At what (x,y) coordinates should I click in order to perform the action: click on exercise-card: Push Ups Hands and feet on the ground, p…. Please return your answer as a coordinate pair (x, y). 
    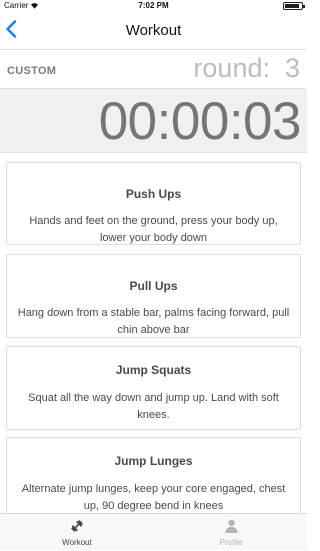
    Looking at the image, I should click on (153, 203).